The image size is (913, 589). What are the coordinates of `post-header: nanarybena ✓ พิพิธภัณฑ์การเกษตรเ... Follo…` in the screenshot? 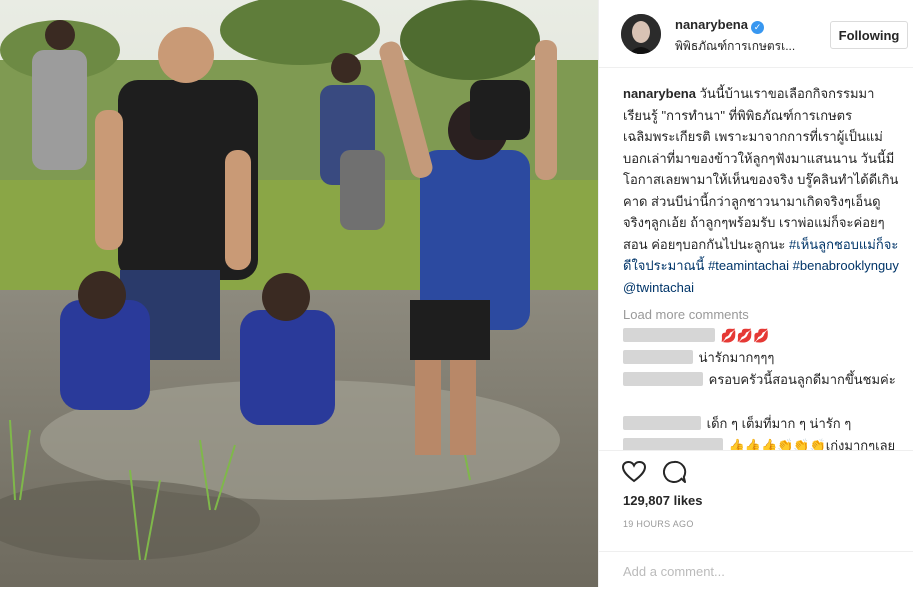 It's located at (756, 34).